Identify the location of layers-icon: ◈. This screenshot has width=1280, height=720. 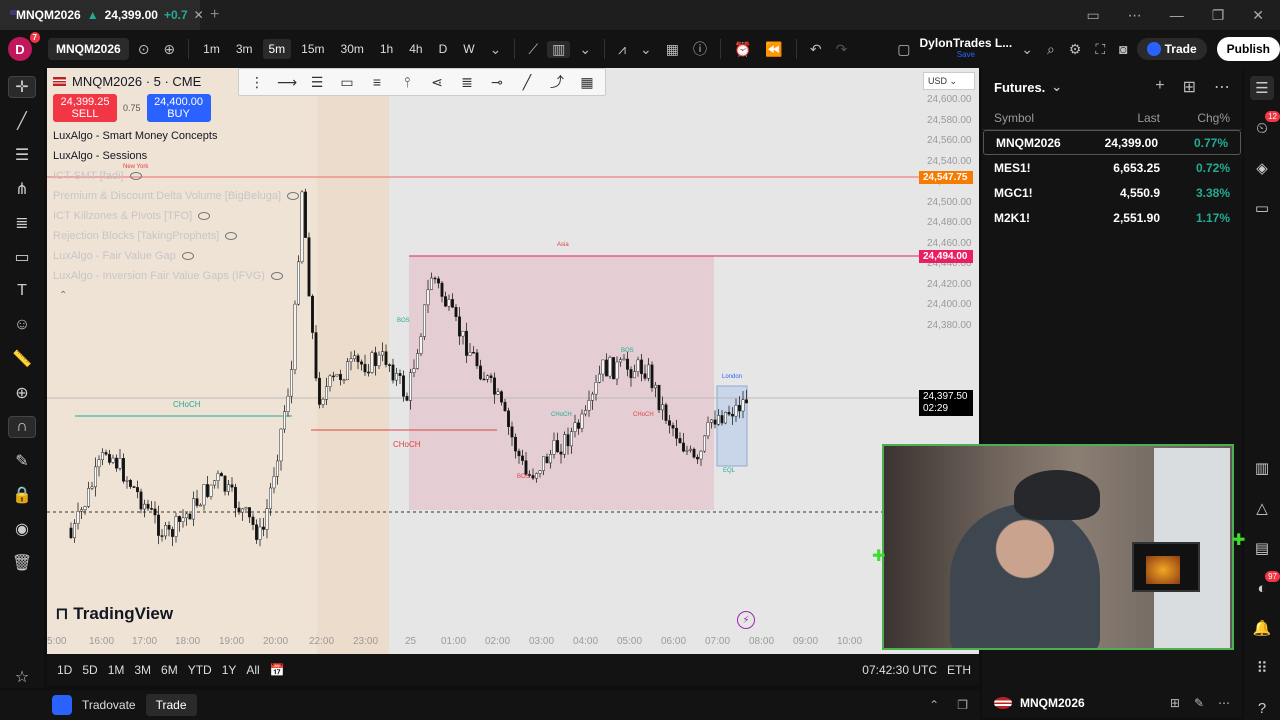
(1262, 168).